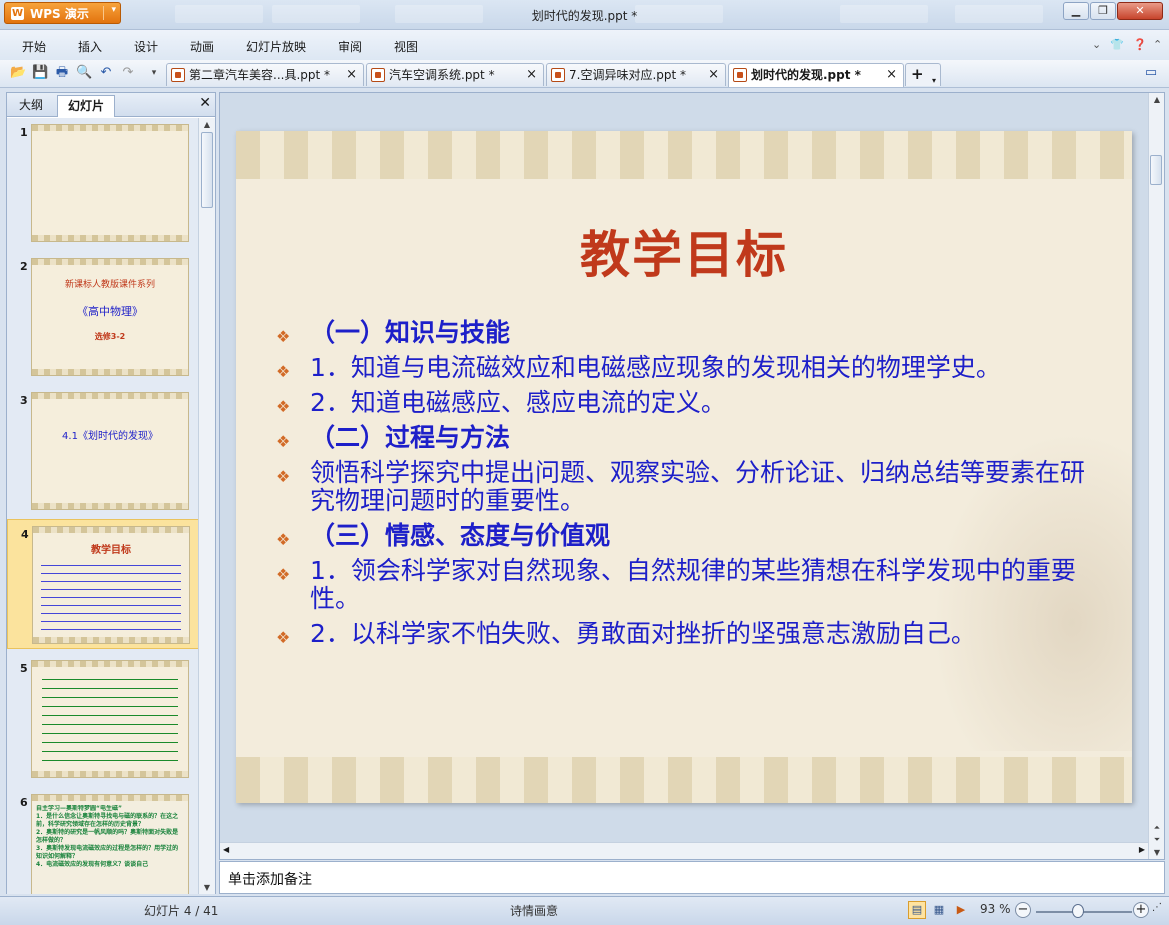  I want to click on tab-outline: 大纲, so click(31, 106).